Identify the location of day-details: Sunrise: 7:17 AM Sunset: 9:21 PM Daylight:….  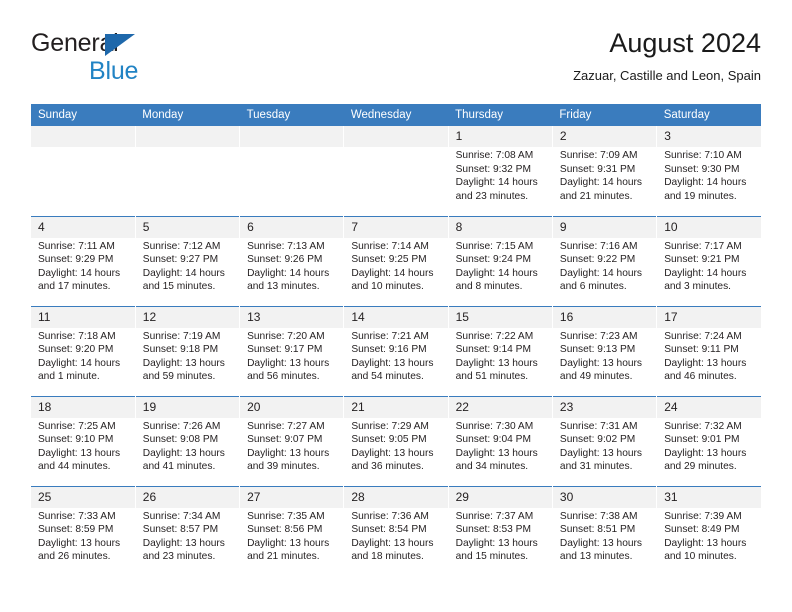
(709, 266).